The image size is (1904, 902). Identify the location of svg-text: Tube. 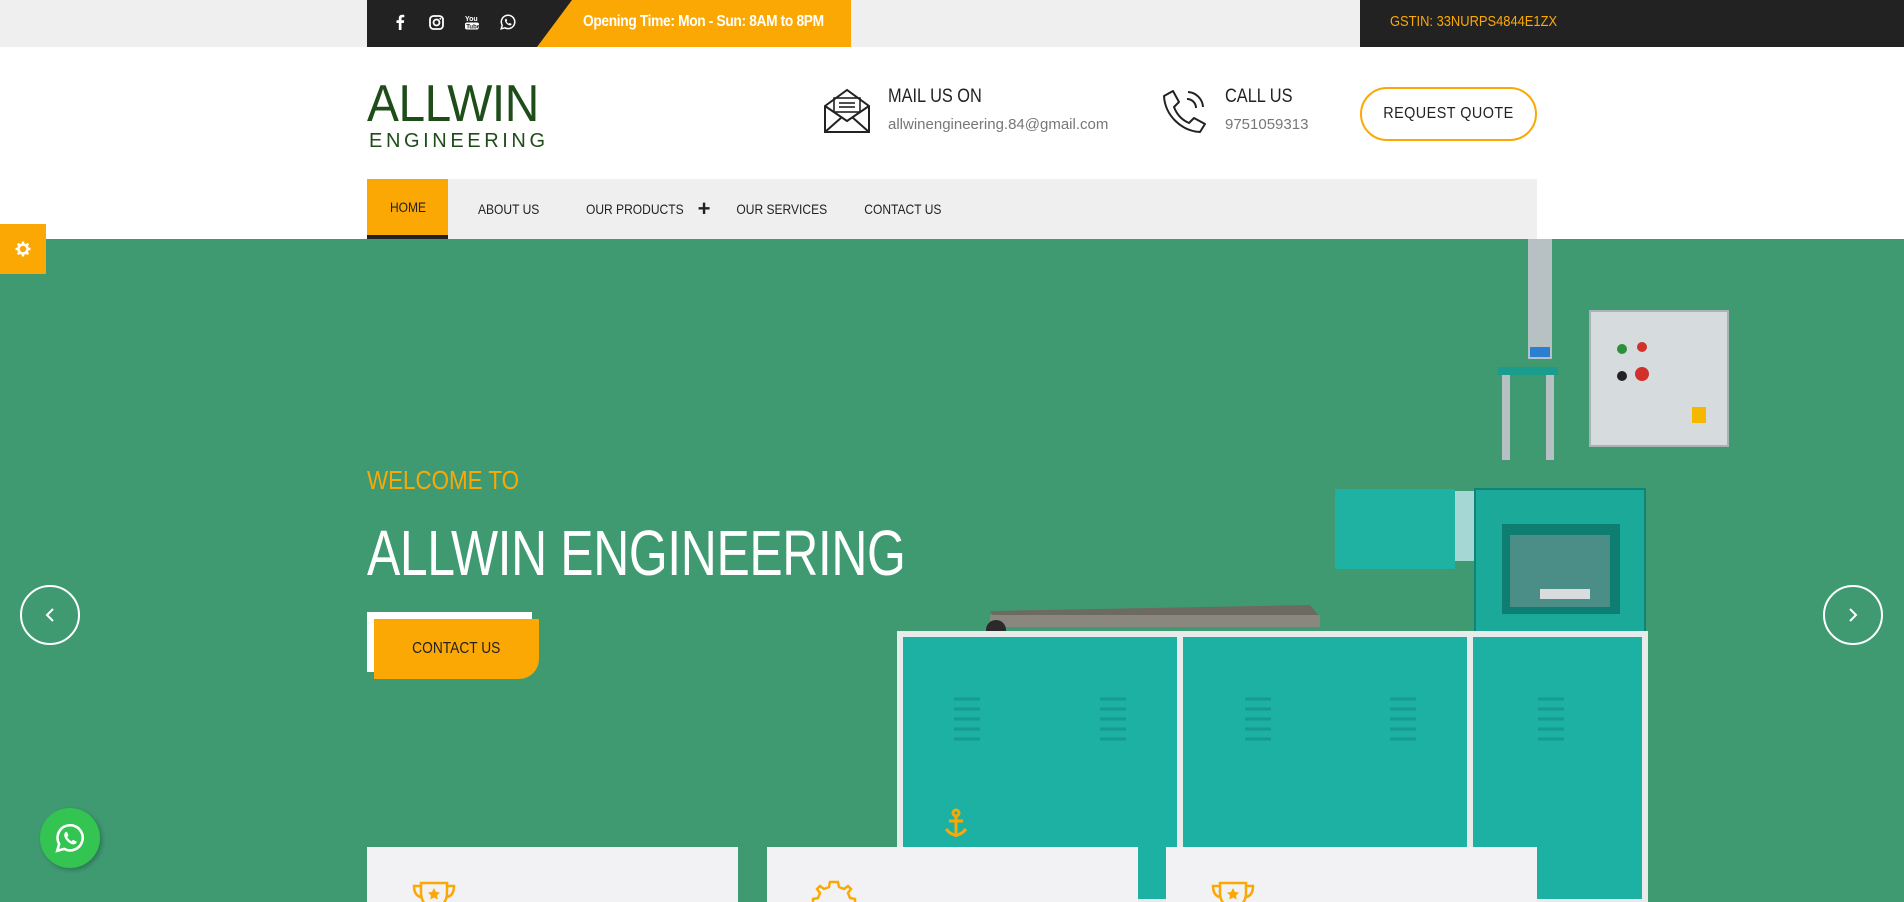
(472, 27).